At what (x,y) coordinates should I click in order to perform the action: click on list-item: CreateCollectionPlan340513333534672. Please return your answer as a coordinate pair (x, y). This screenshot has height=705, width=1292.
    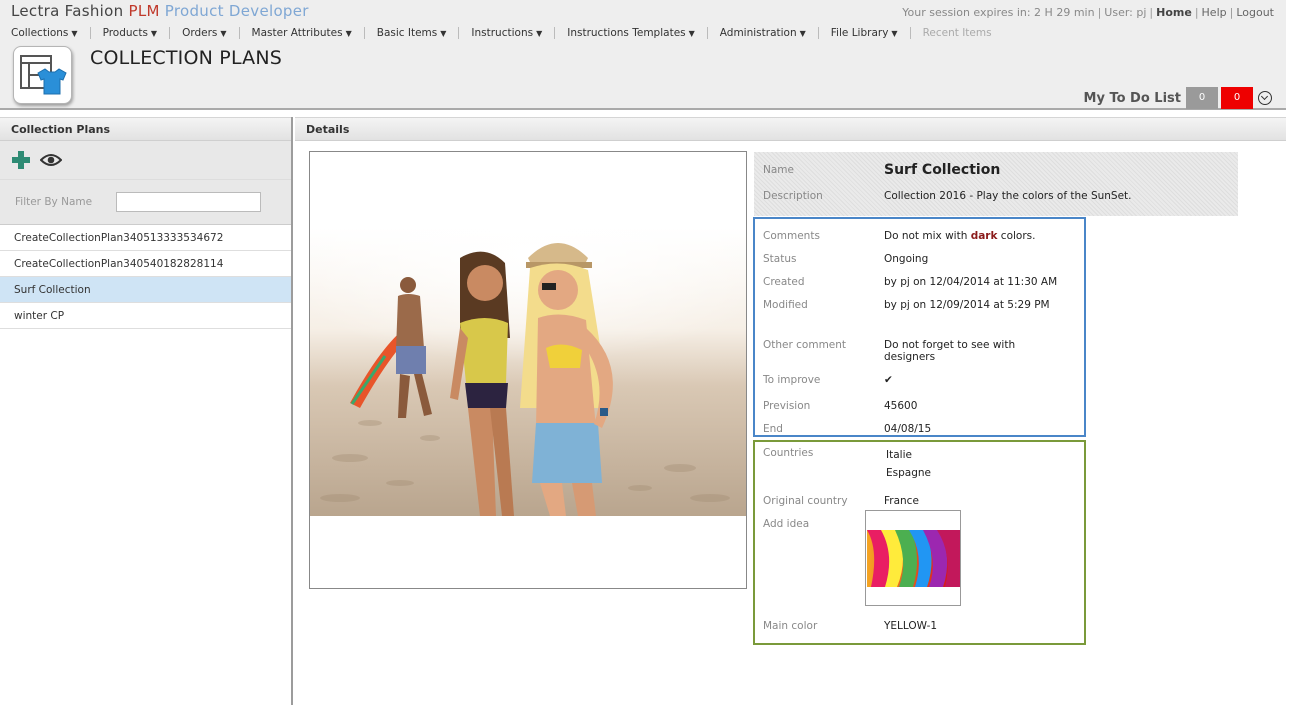
    Looking at the image, I should click on (145, 238).